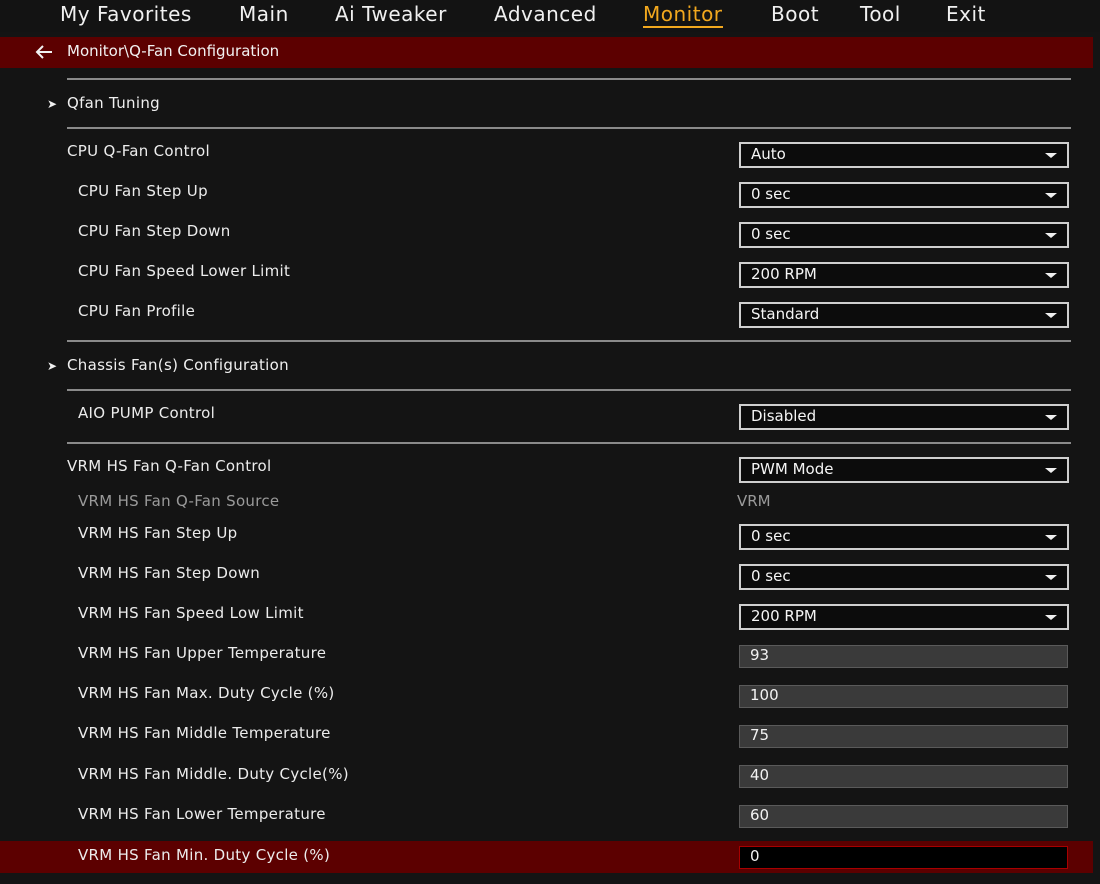 This screenshot has width=1100, height=884. What do you see at coordinates (880, 14) in the screenshot?
I see `tab-tool: Tool` at bounding box center [880, 14].